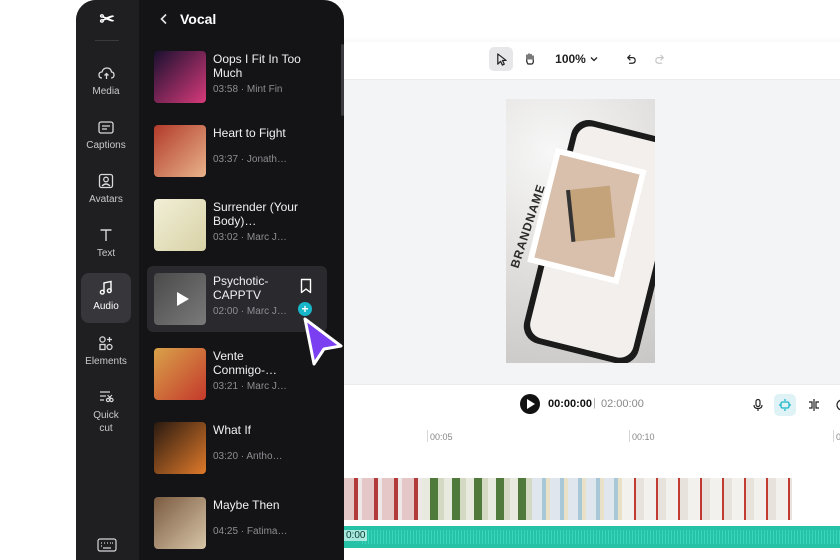 The width and height of the screenshot is (840, 560). I want to click on timeline-tracks: 0:00, so click(570, 504).